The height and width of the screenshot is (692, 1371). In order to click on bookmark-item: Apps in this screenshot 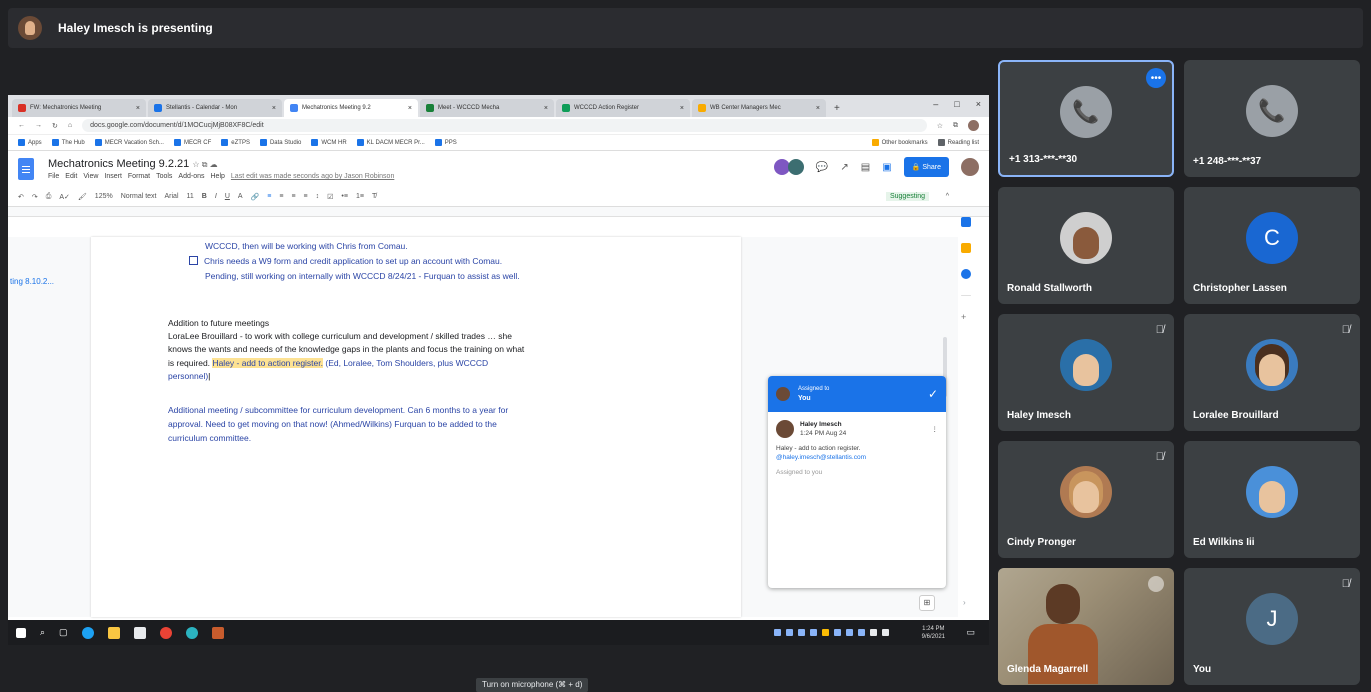, I will do `click(30, 142)`.